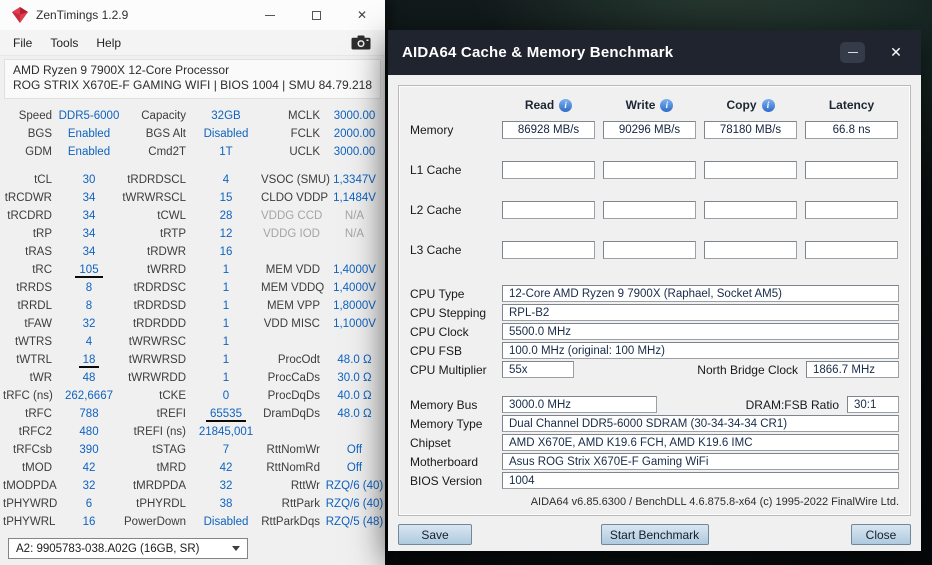 The image size is (932, 565). I want to click on timing-label: tRFC, so click(38, 414).